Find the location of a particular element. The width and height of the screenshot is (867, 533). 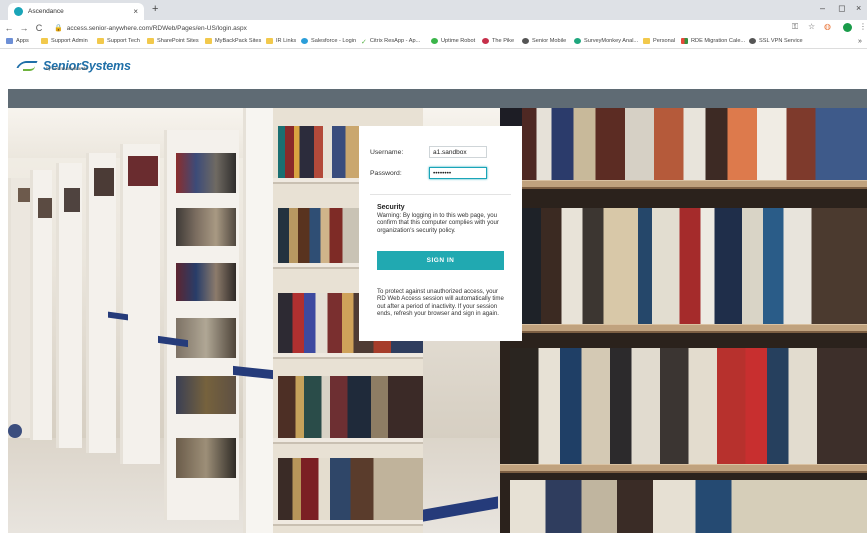

maximize-button: ◻ is located at coordinates (841, 8).